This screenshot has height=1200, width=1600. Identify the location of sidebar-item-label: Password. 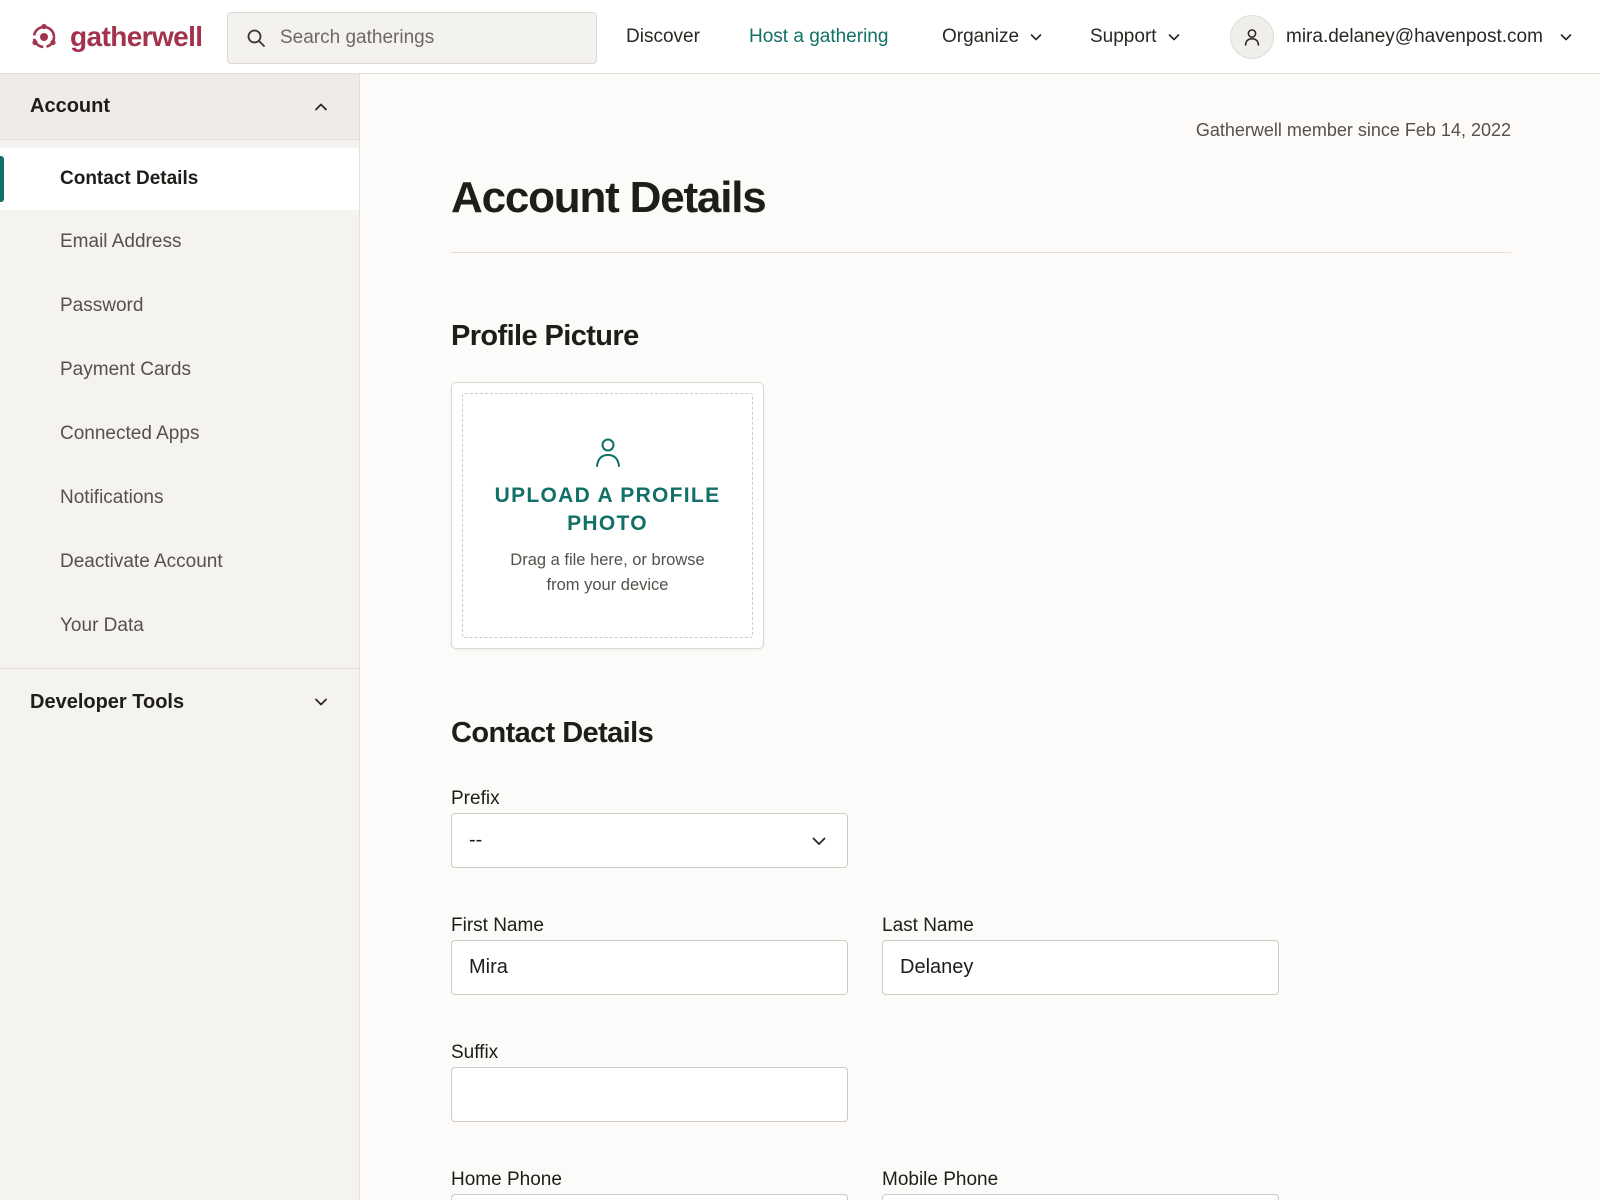
(102, 305).